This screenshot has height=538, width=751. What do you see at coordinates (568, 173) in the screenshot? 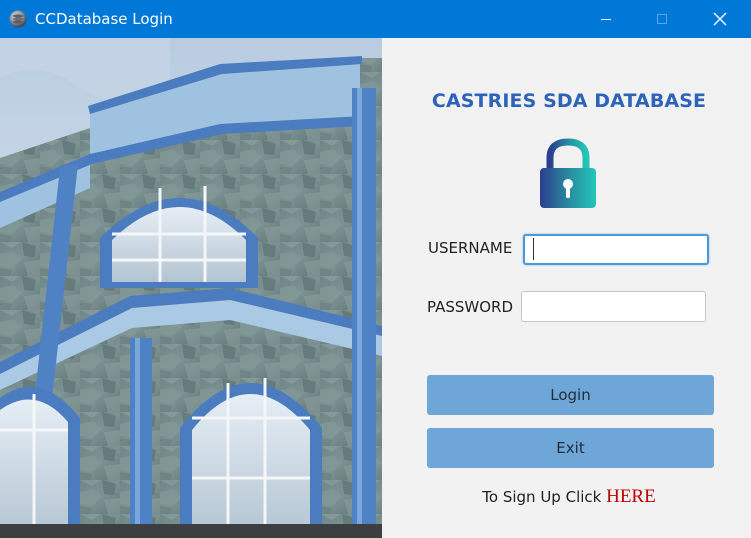
I see `padlock-icon` at bounding box center [568, 173].